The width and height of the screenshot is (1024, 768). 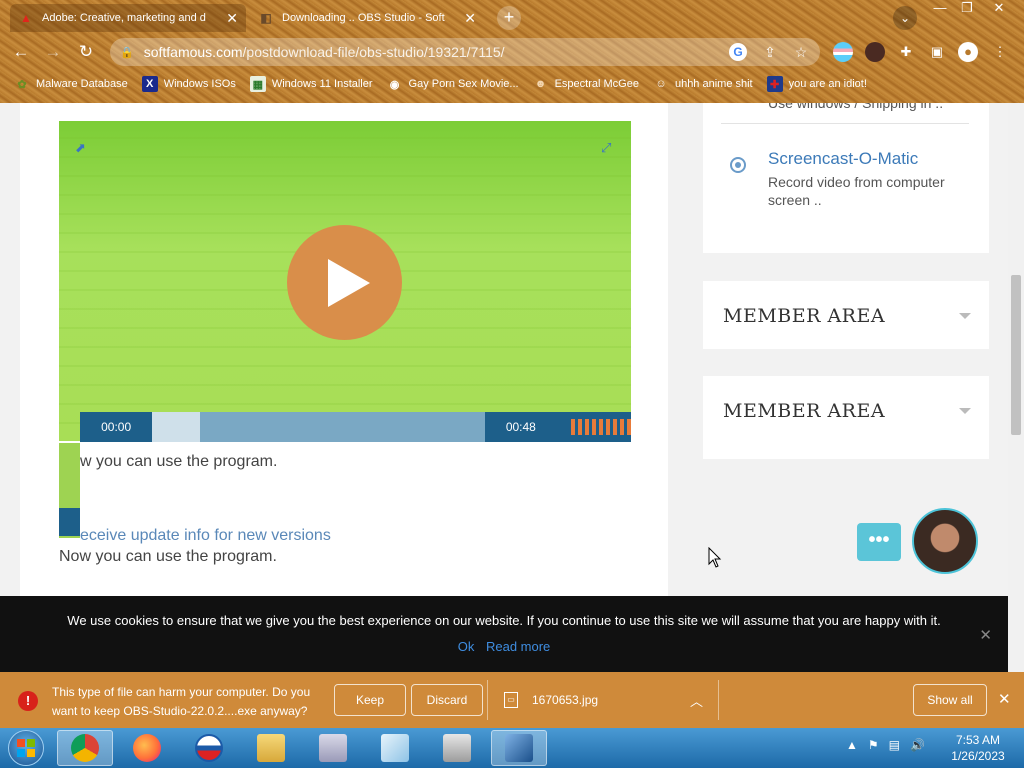 I want to click on close-shelf-icon: ✕, so click(x=1004, y=699).